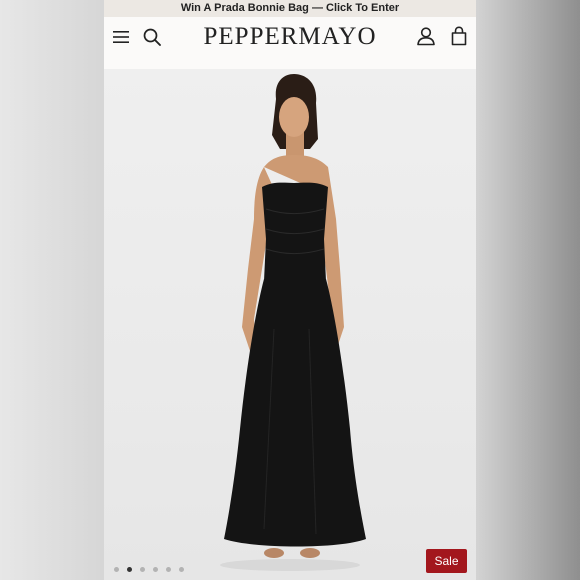 The height and width of the screenshot is (580, 580). Describe the element at coordinates (290, 37) in the screenshot. I see `brand-logo: PEPPERMAYO` at that location.